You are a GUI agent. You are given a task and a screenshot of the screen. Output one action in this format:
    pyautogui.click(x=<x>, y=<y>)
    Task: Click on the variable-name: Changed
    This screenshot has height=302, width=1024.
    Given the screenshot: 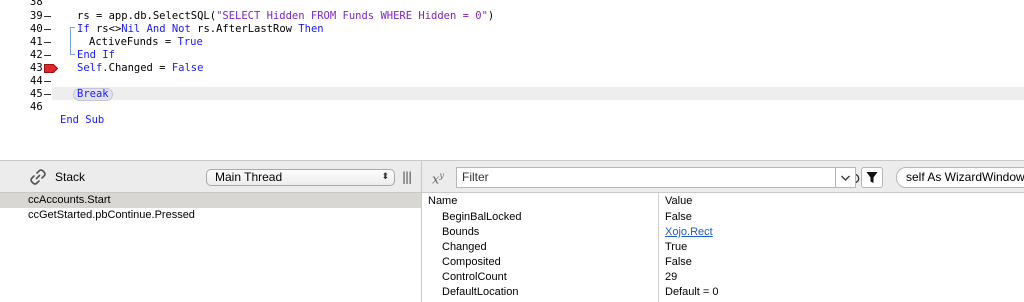 What is the action you would take?
    pyautogui.click(x=464, y=247)
    